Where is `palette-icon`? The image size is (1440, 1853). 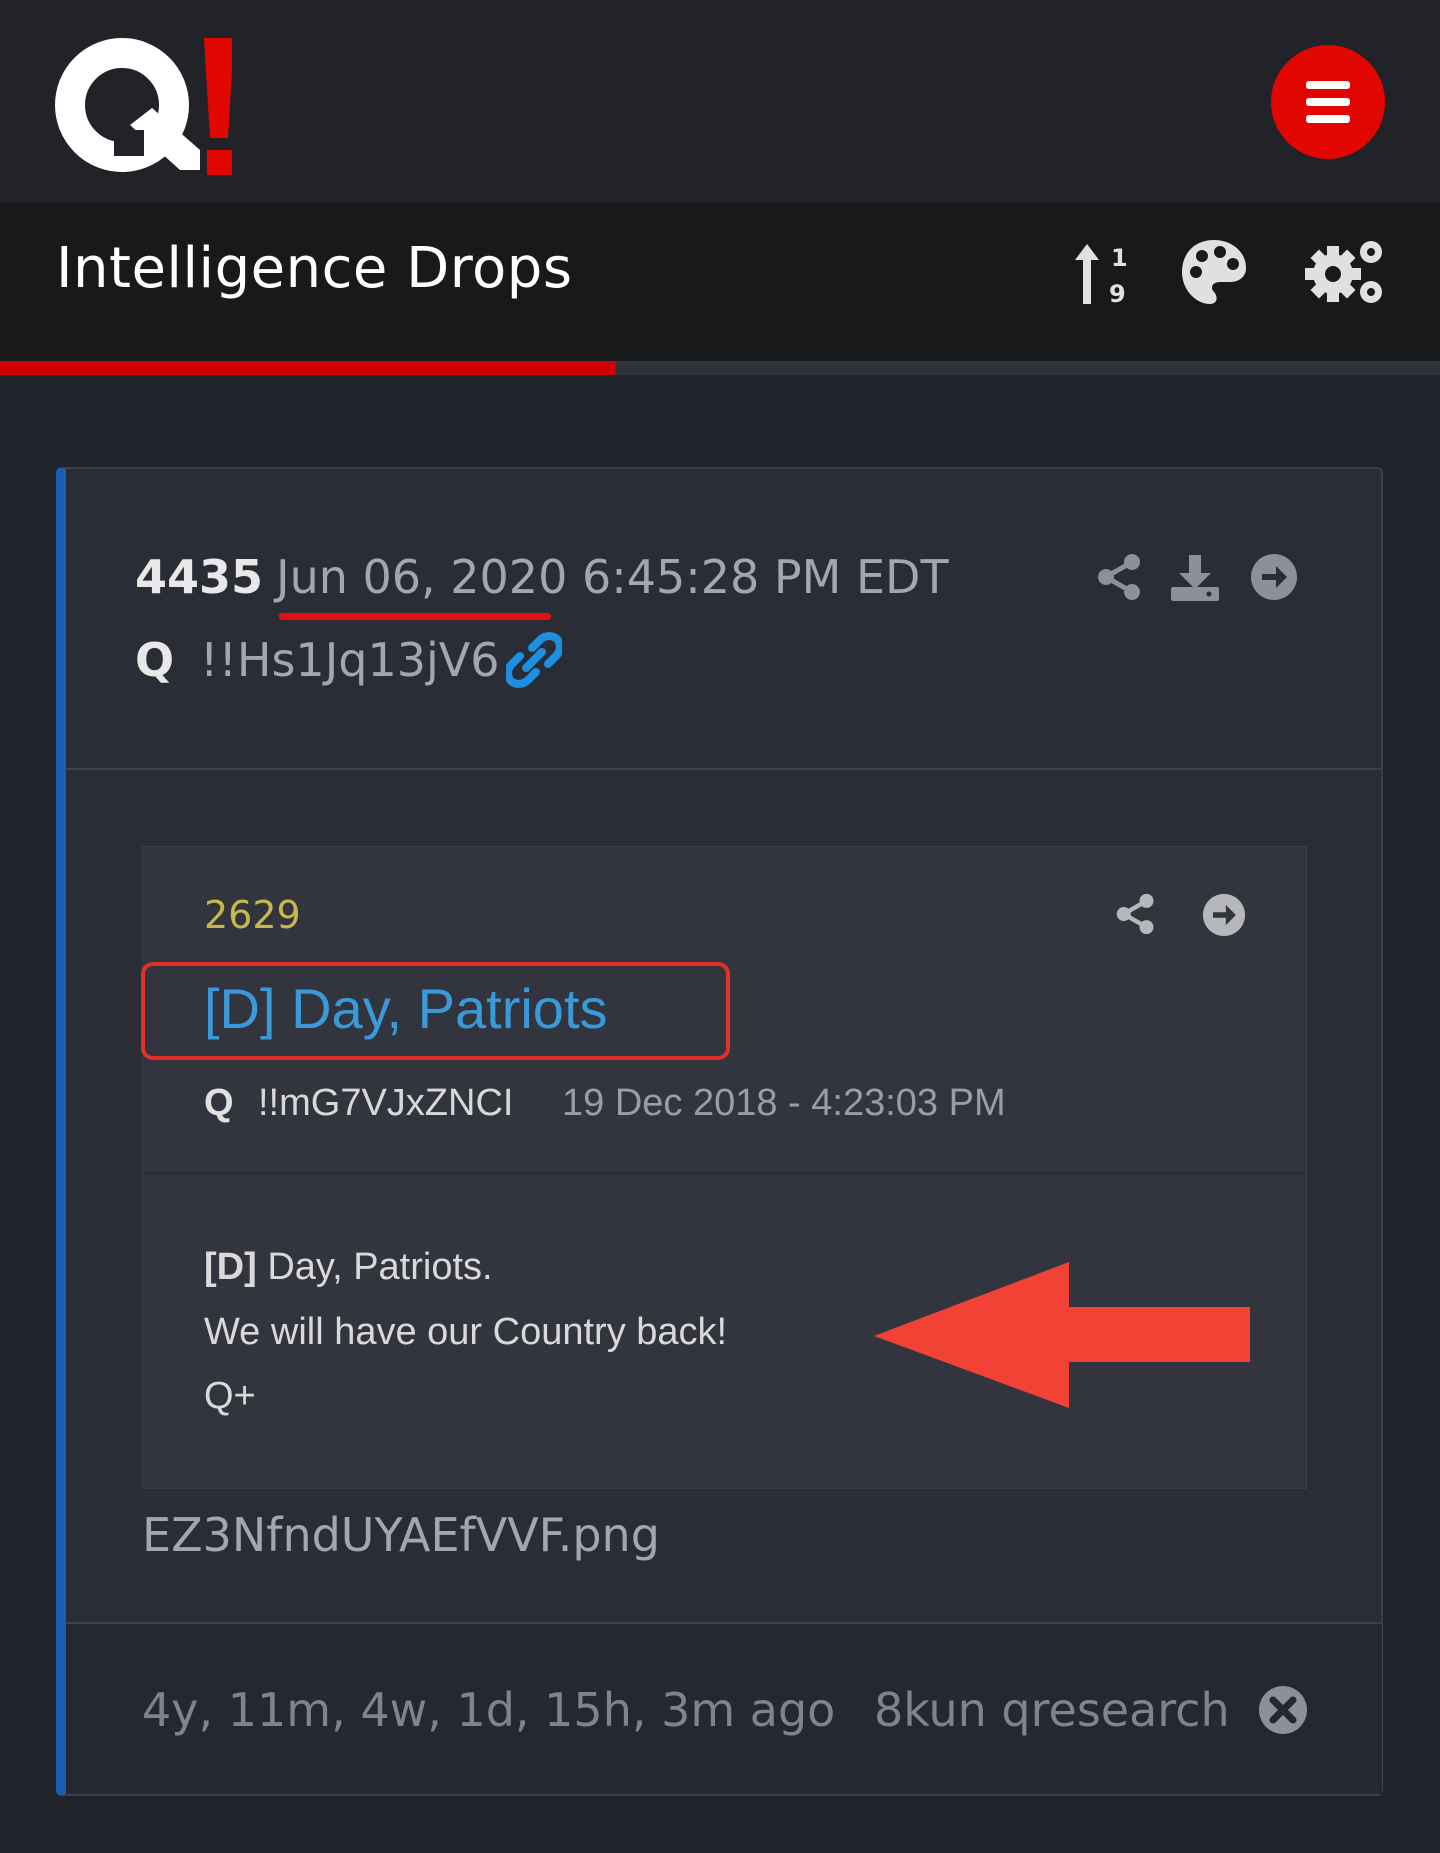 palette-icon is located at coordinates (1214, 272).